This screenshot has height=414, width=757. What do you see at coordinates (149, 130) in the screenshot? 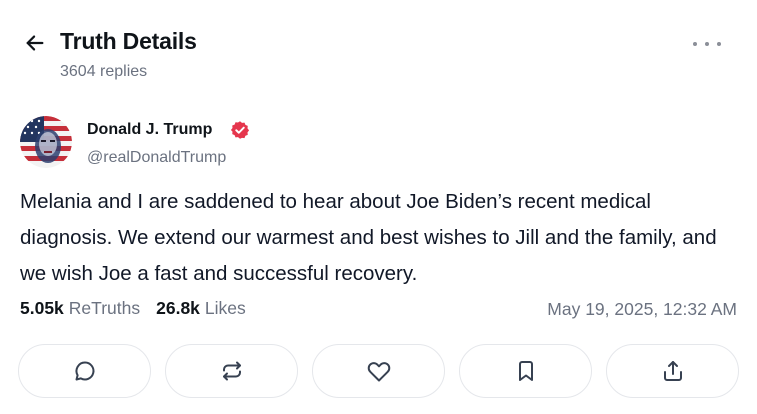
I see `author-name: Donald J. Trump` at bounding box center [149, 130].